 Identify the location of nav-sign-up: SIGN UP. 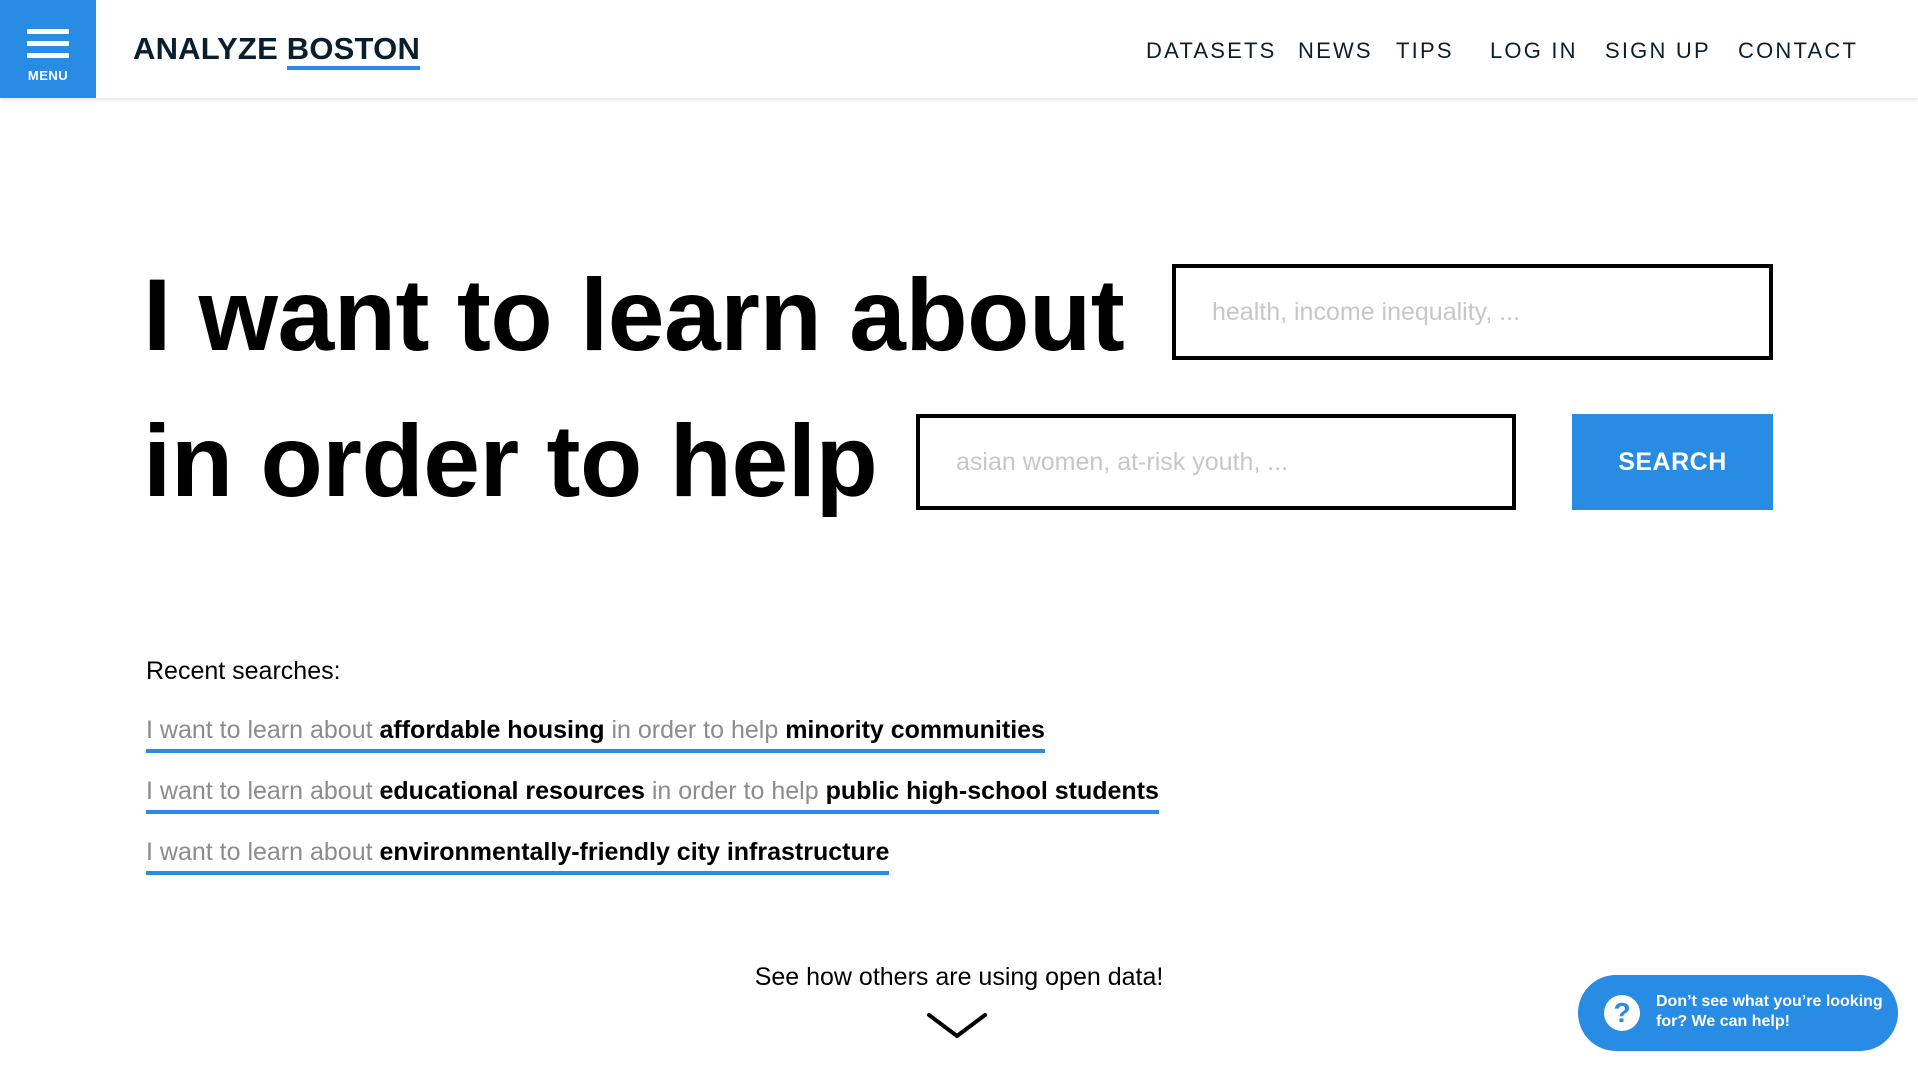
(1658, 51).